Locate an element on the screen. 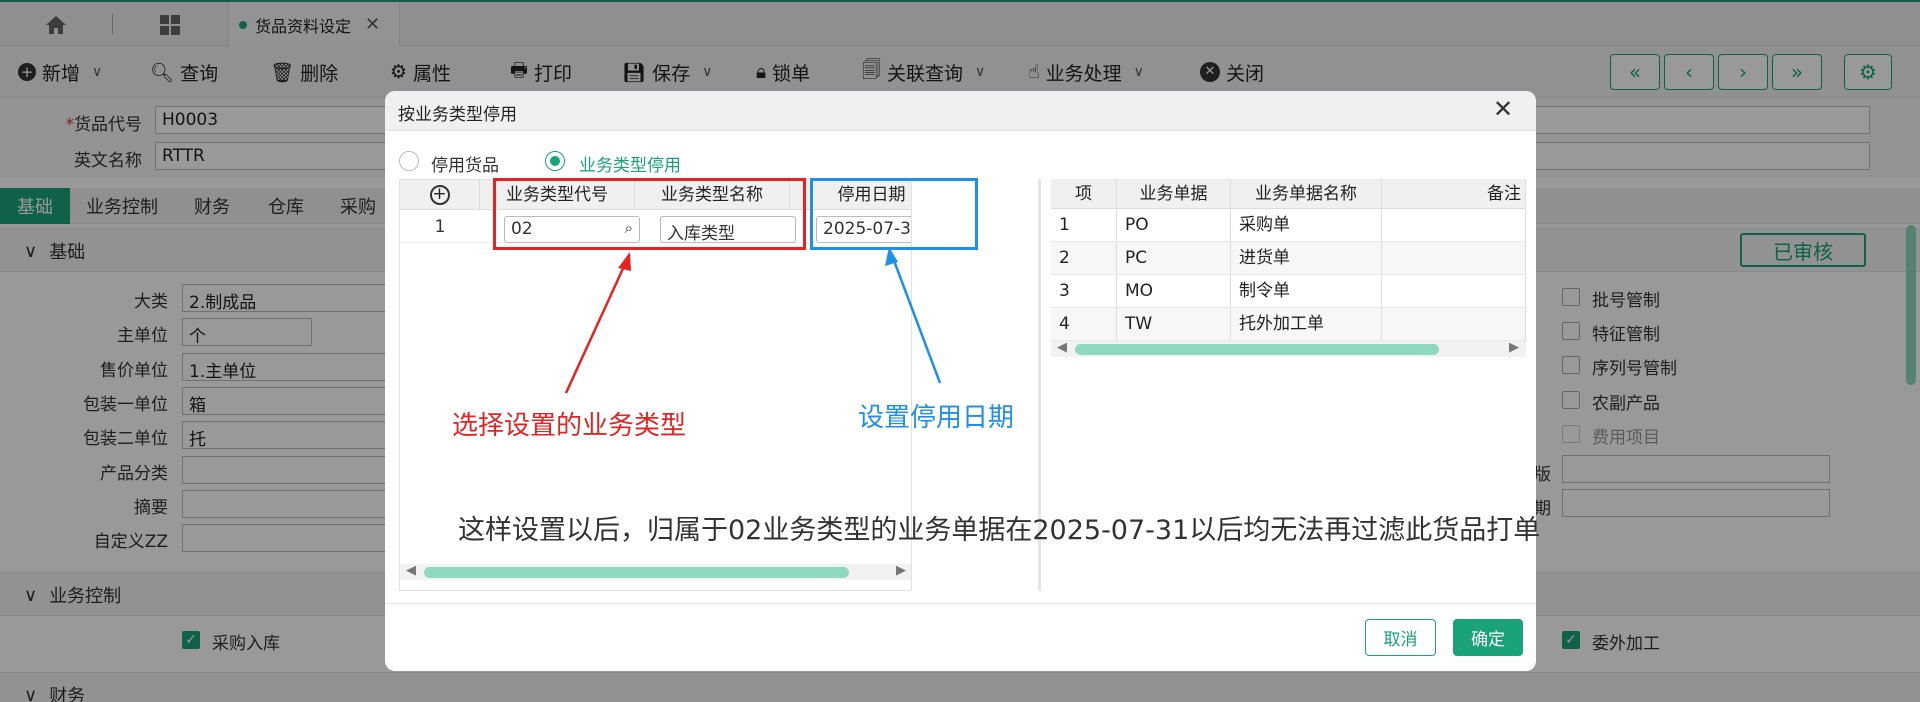  arrow-blue-line is located at coordinates (916, 320).